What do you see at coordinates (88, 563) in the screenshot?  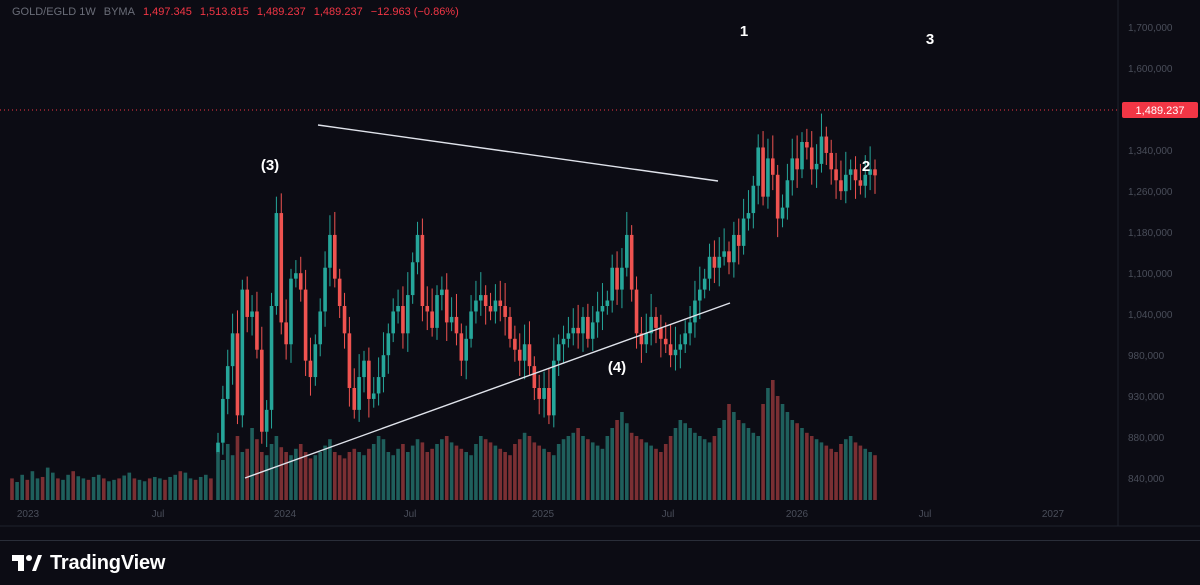 I see `tradingview-logo: TradingView` at bounding box center [88, 563].